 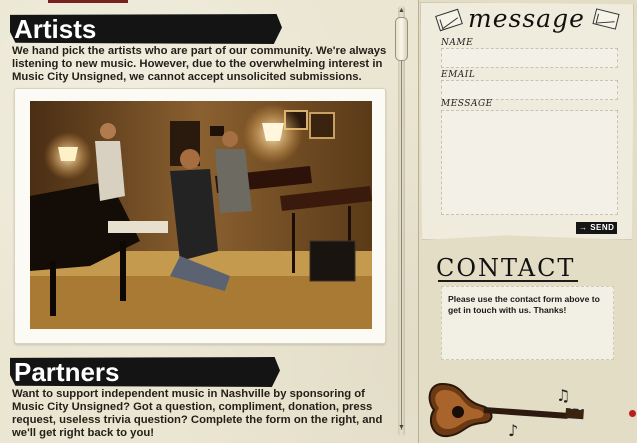 What do you see at coordinates (529, 58) in the screenshot?
I see `name-field` at bounding box center [529, 58].